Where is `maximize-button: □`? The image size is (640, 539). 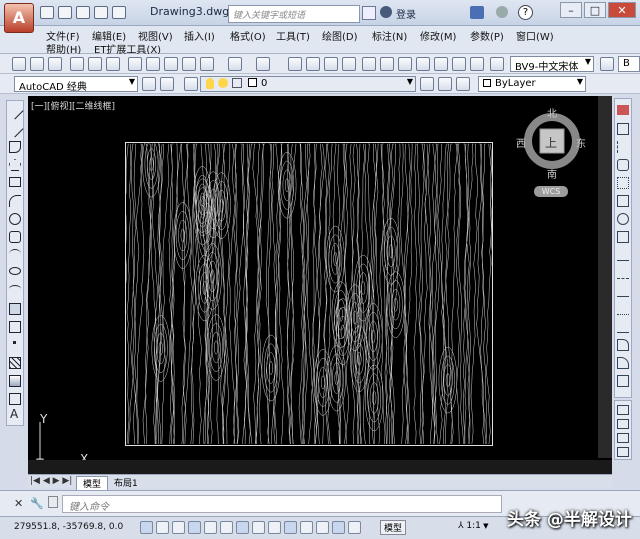
maximize-button: □ is located at coordinates (595, 10).